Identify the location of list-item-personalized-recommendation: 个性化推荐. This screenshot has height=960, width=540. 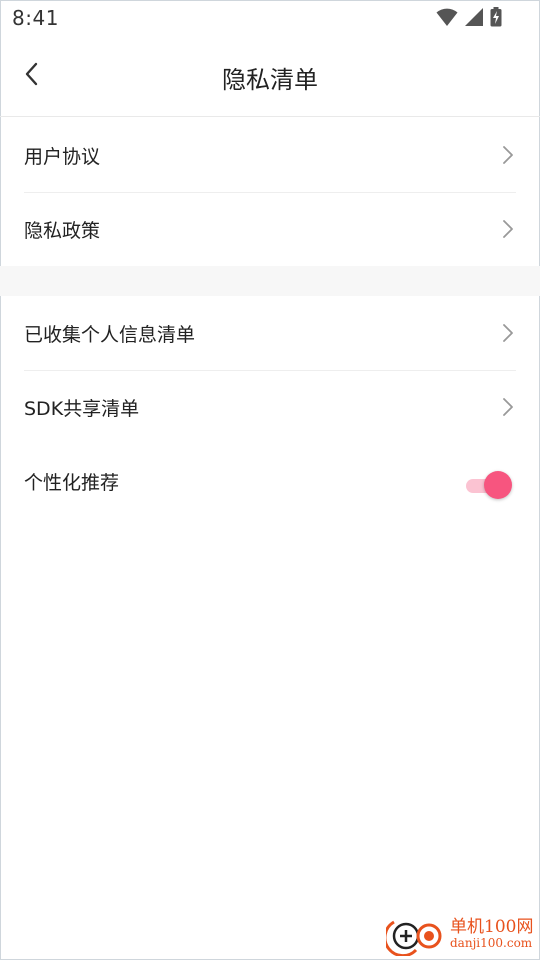
(270, 481).